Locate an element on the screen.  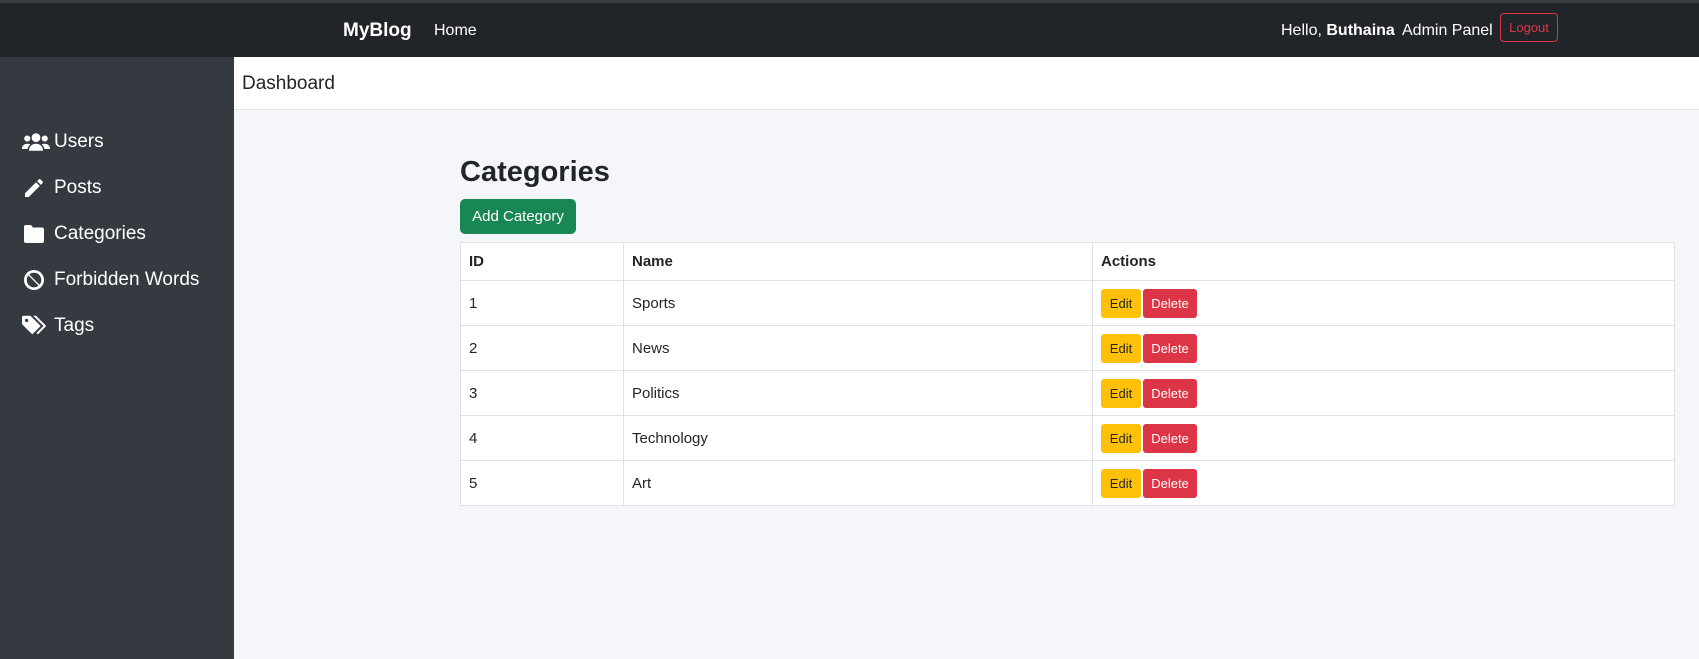
table-row: 3 Politics Edit Delete is located at coordinates (1067, 393).